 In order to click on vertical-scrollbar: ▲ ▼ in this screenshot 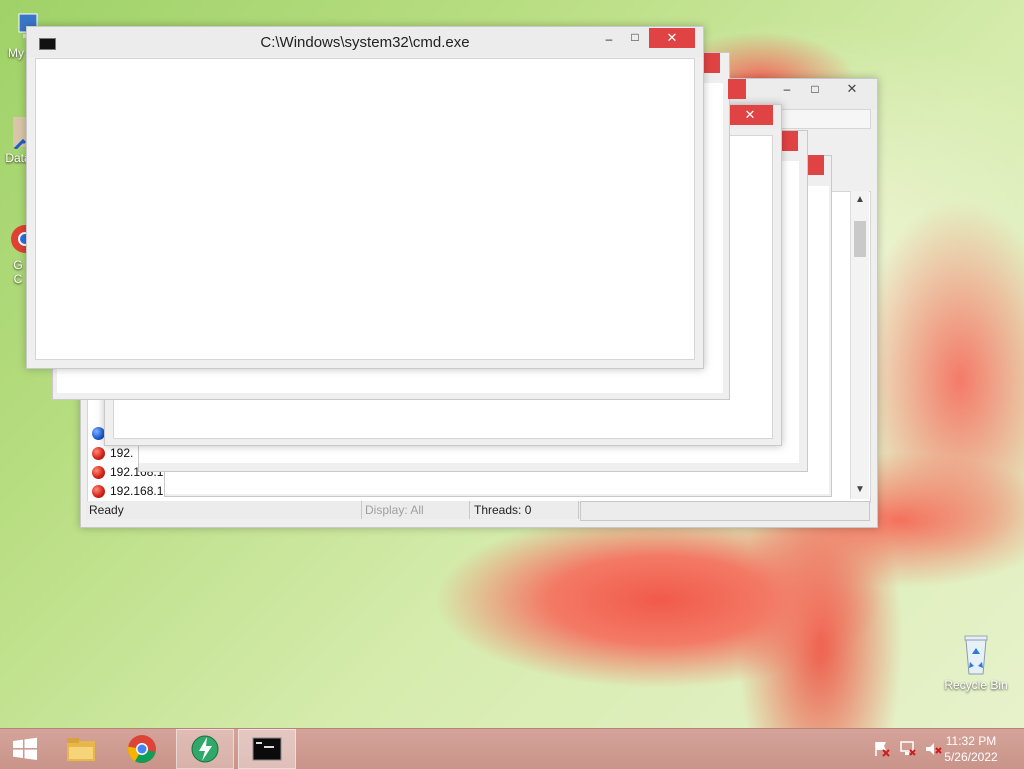, I will do `click(859, 345)`.